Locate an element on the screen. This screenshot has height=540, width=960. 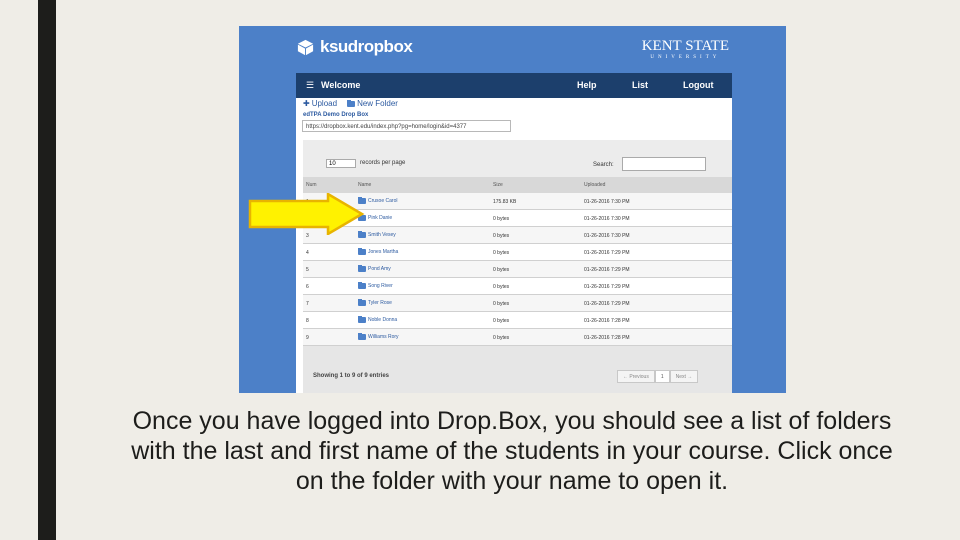
folder-link: Song River is located at coordinates (375, 285).